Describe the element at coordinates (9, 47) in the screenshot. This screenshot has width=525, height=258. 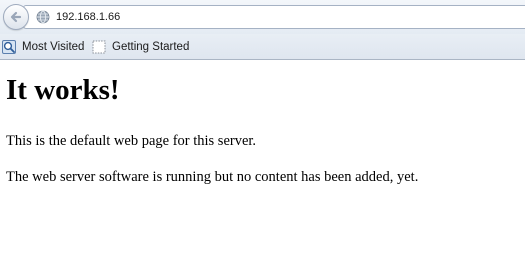
I see `most-visited-icon` at that location.